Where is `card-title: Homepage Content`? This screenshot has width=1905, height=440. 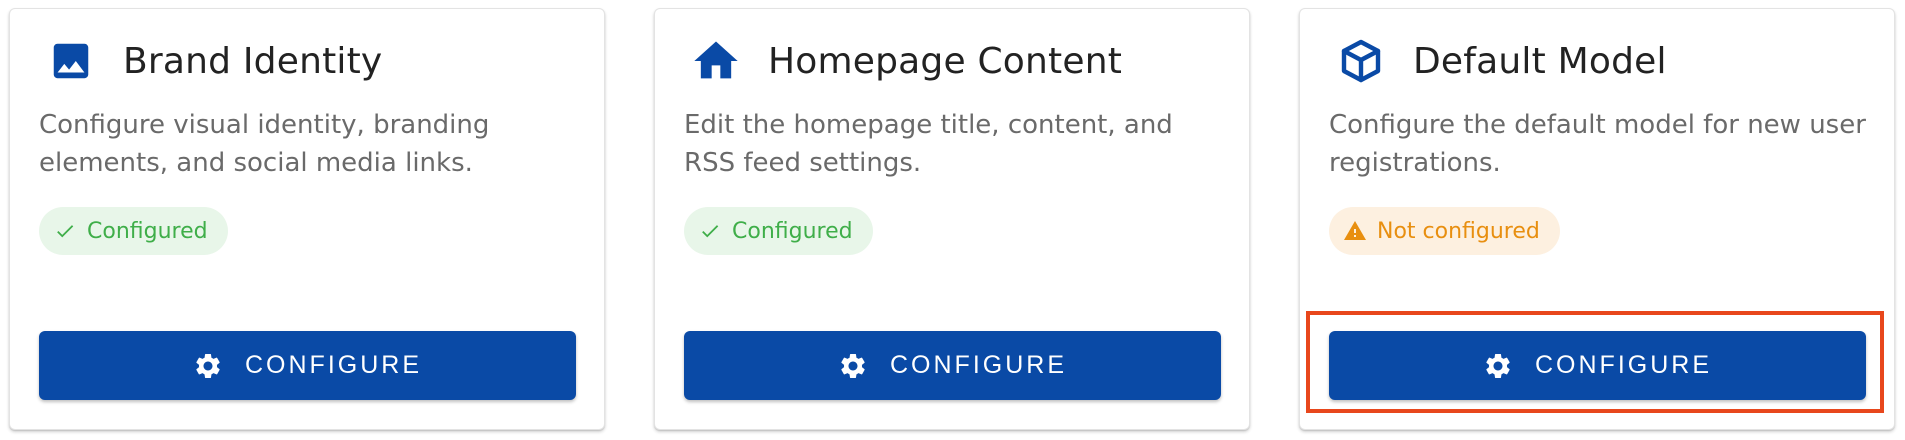
card-title: Homepage Content is located at coordinates (945, 61).